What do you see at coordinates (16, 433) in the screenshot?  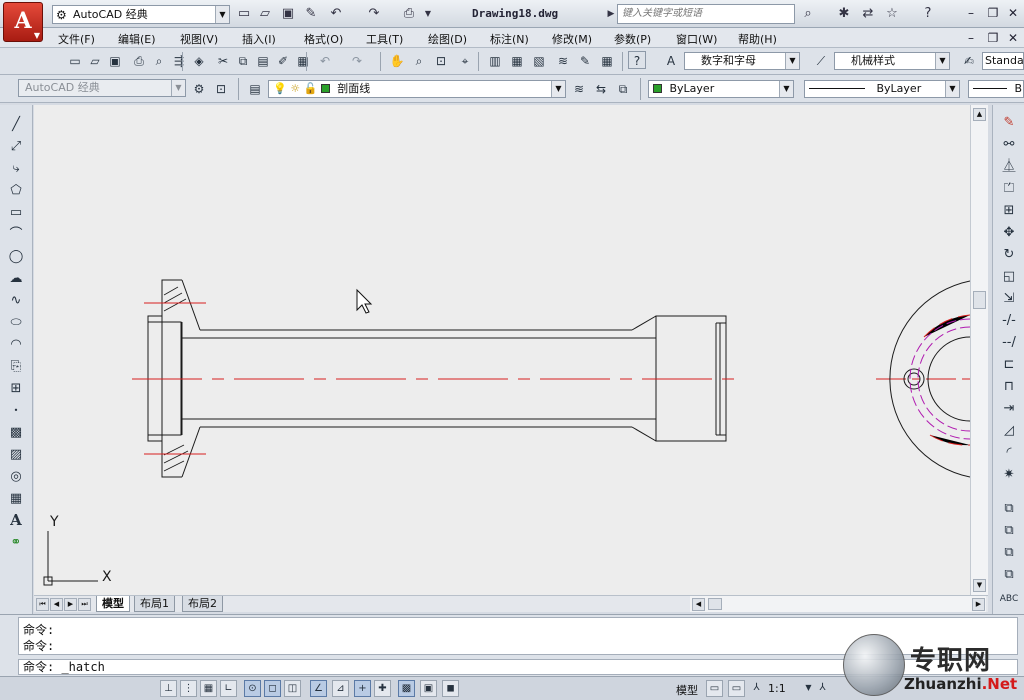 I see `hatch-icon: ▩` at bounding box center [16, 433].